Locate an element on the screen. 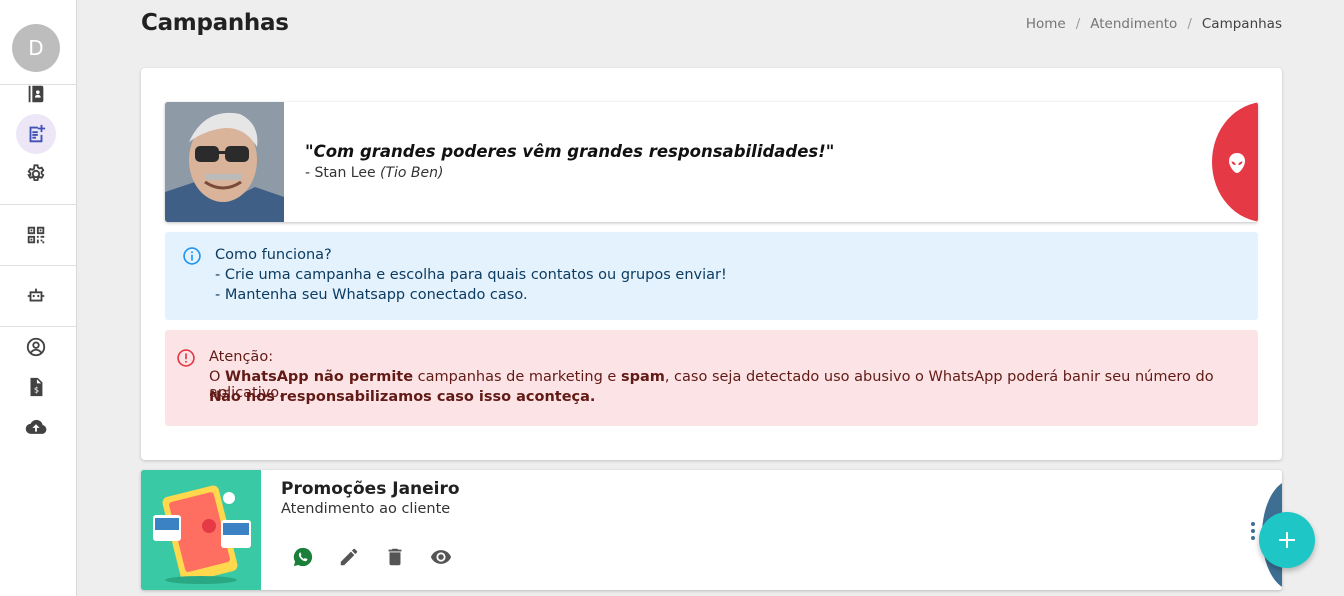 This screenshot has width=1344, height=596. eye-icon is located at coordinates (441, 557).